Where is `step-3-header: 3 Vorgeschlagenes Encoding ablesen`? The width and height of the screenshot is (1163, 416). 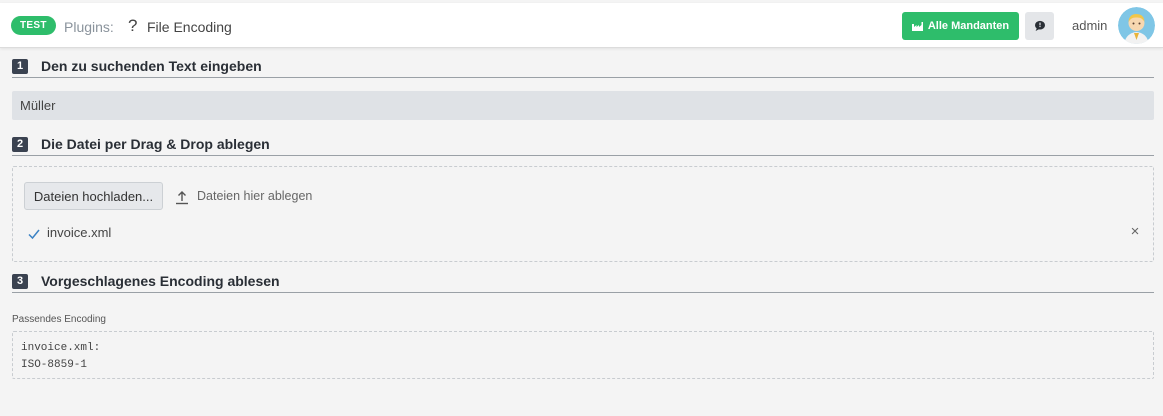
step-3-header: 3 Vorgeschlagenes Encoding ablesen is located at coordinates (583, 283).